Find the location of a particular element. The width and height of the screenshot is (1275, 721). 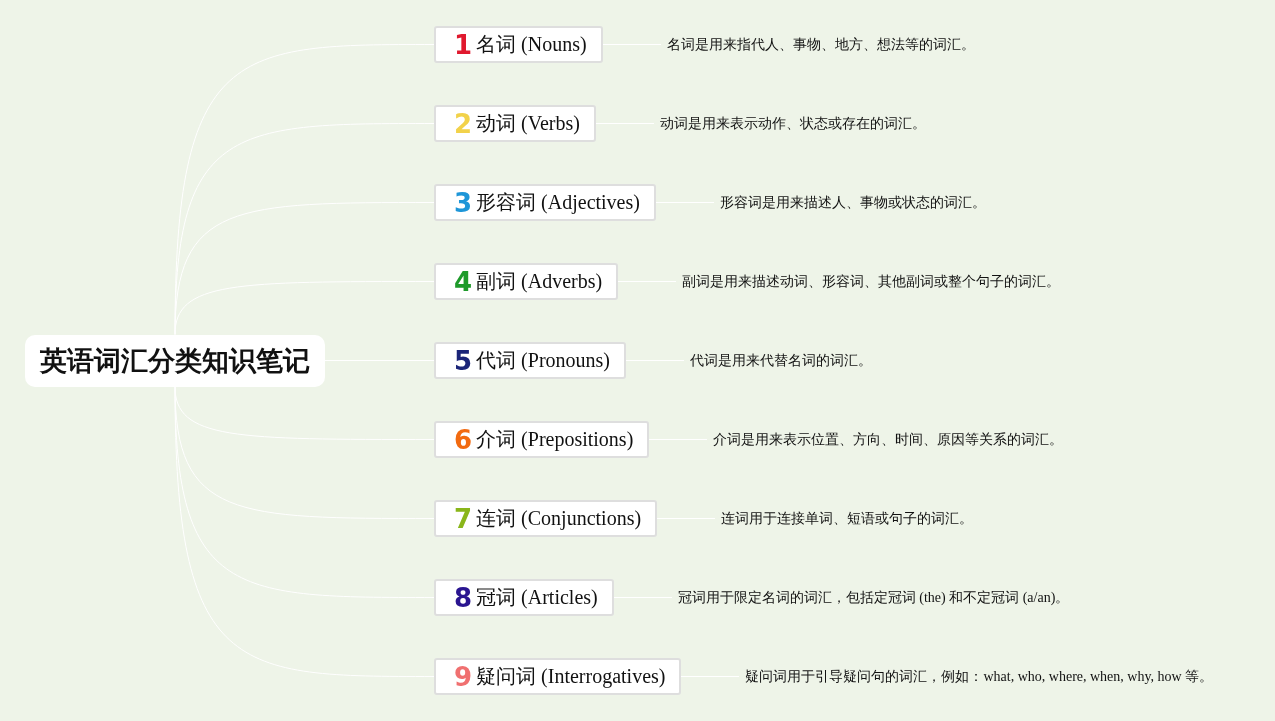

topic-label: 名词 (Nouns) is located at coordinates (531, 45).